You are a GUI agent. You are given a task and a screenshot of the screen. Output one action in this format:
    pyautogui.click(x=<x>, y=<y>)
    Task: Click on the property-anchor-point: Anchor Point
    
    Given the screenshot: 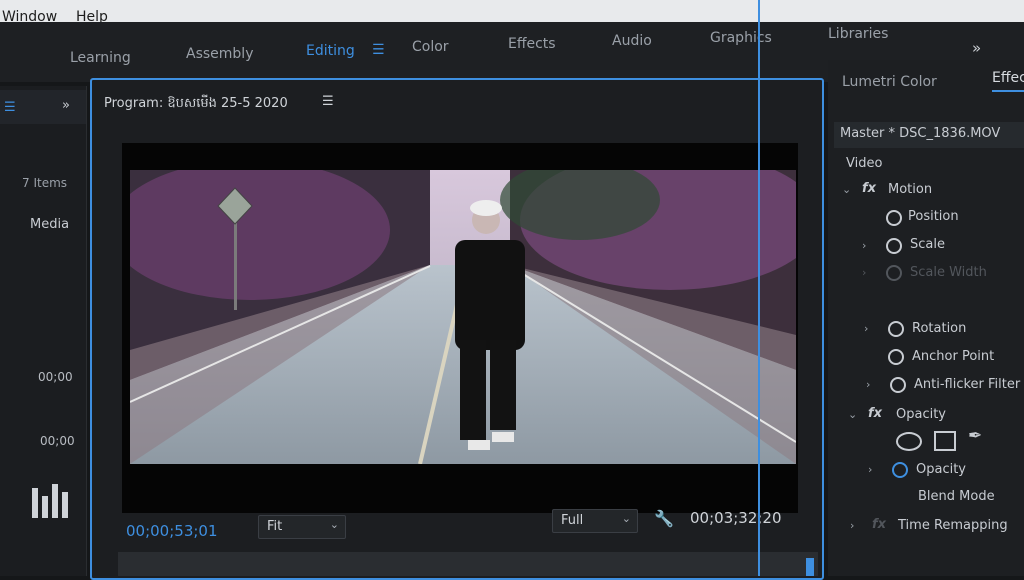 What is the action you would take?
    pyautogui.click(x=953, y=356)
    